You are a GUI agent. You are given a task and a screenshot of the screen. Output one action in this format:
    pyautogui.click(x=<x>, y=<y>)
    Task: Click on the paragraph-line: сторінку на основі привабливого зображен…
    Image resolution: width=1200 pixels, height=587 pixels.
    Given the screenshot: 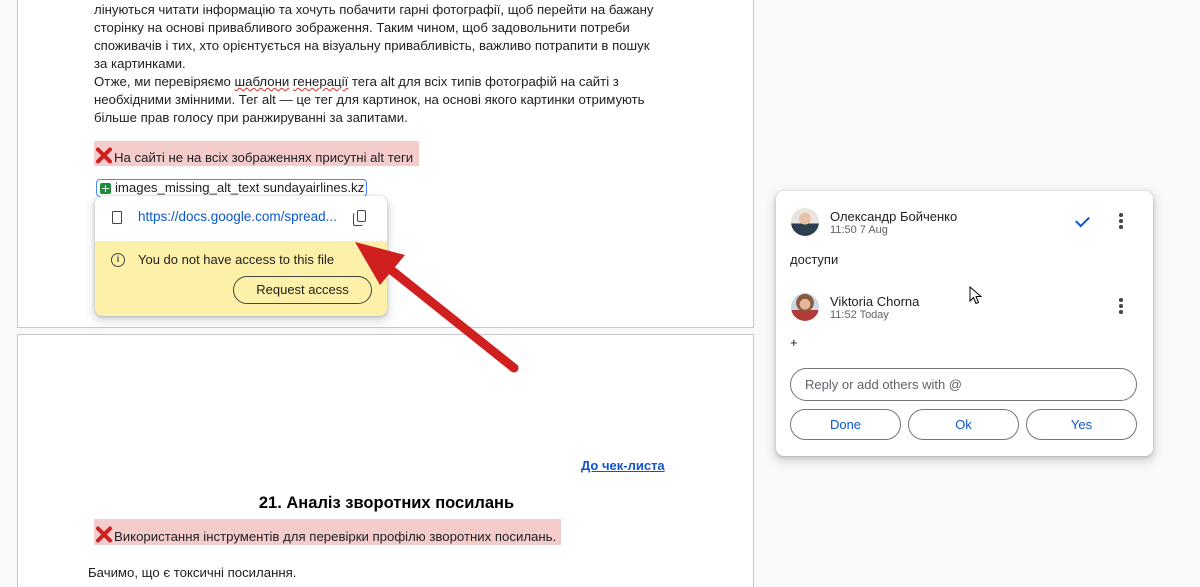 What is the action you would take?
    pyautogui.click(x=362, y=27)
    